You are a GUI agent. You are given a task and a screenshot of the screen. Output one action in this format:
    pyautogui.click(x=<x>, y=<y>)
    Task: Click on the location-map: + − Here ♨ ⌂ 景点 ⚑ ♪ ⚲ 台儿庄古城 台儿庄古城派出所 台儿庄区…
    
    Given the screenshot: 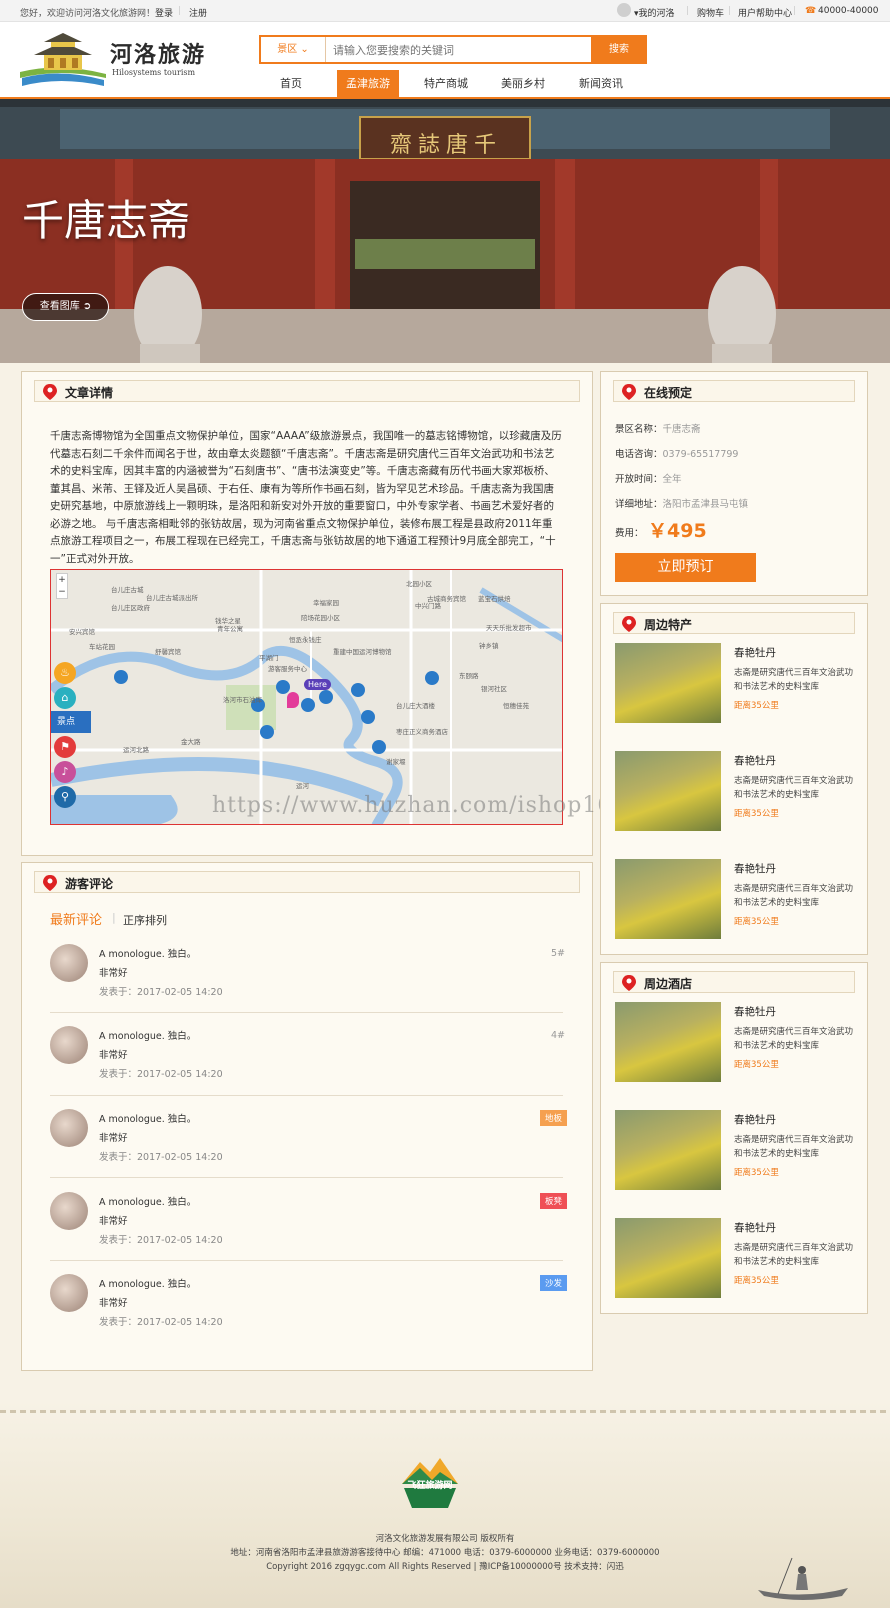 What is the action you would take?
    pyautogui.click(x=306, y=697)
    